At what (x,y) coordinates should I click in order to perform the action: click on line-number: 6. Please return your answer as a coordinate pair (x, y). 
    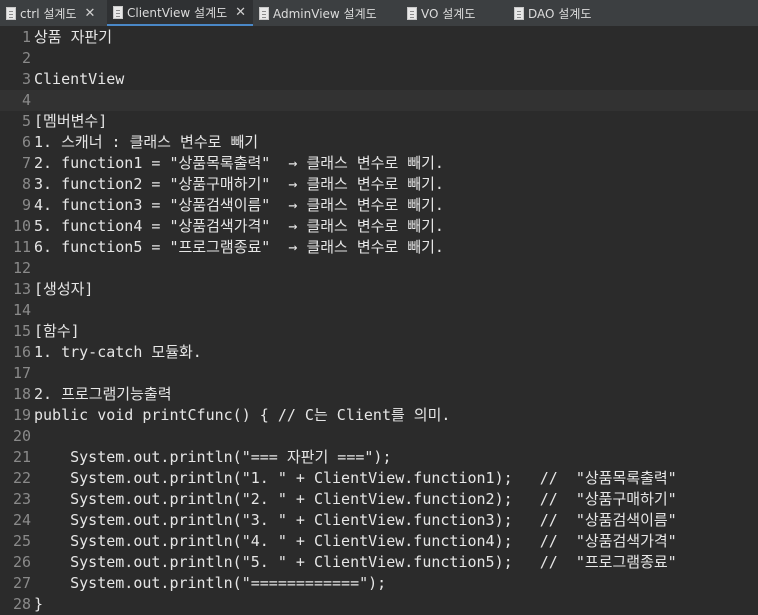
    Looking at the image, I should click on (26, 142).